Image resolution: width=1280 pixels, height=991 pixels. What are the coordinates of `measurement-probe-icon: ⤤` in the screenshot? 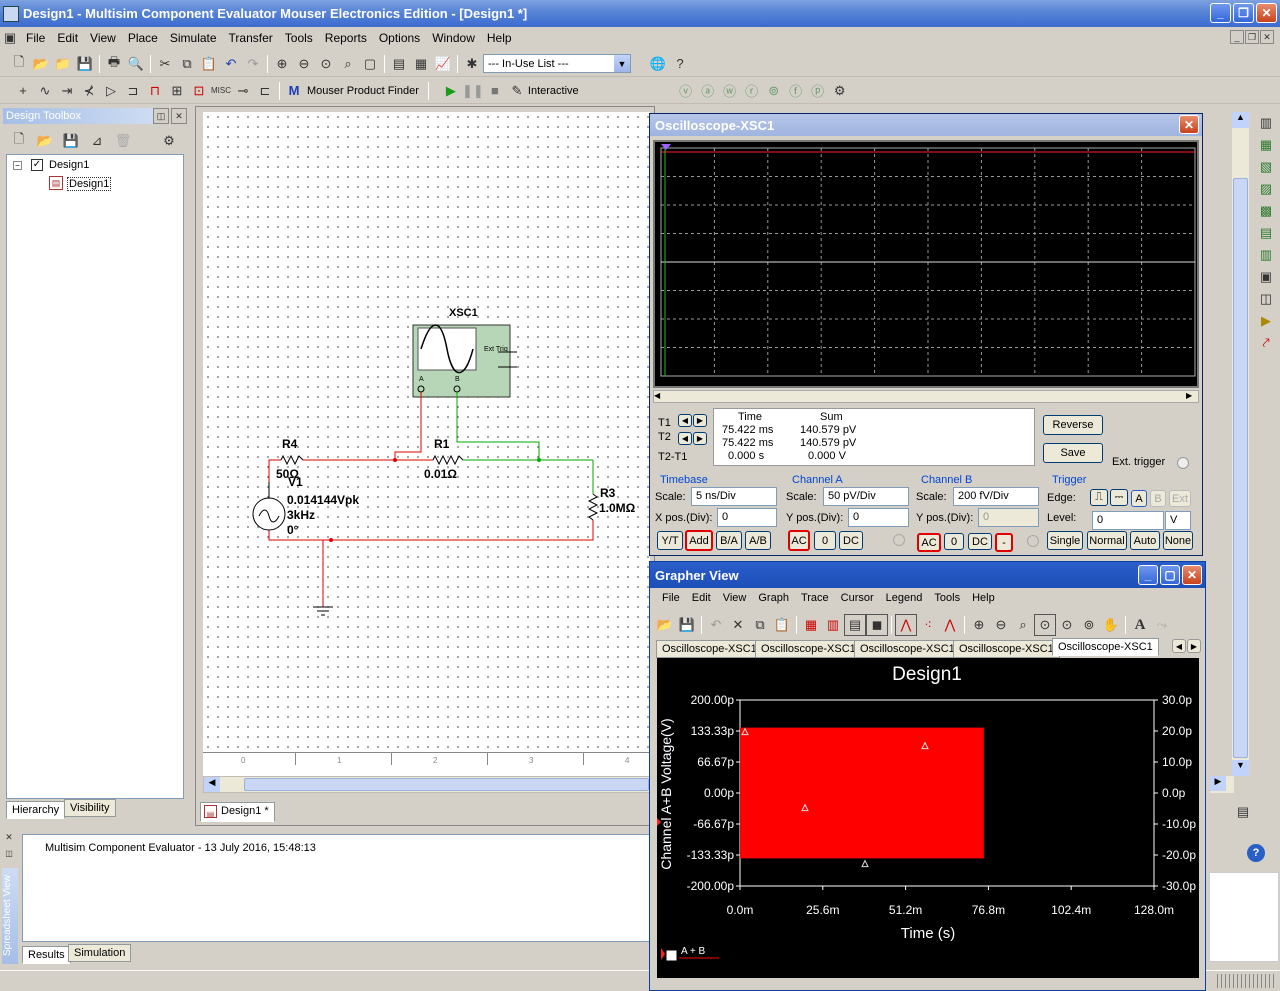 It's located at (1266, 343).